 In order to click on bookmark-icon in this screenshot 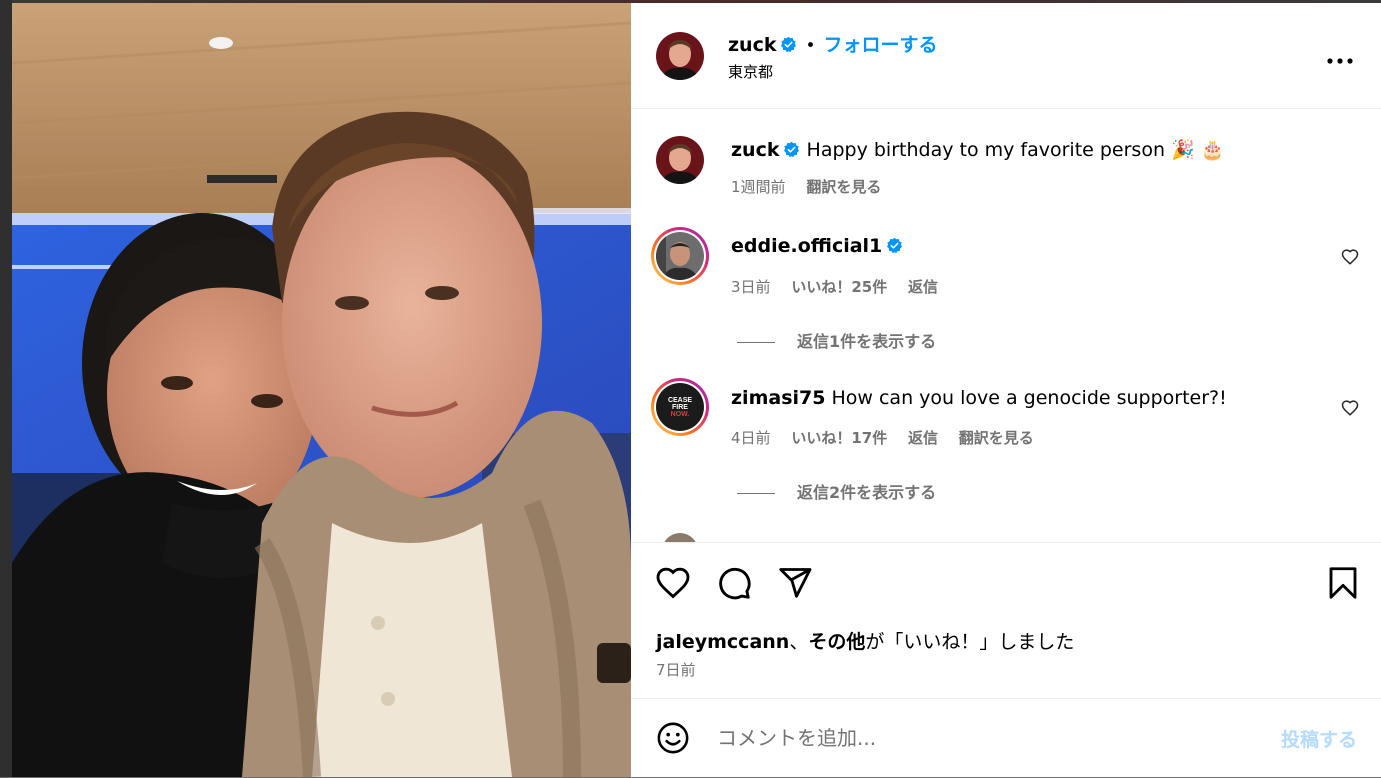, I will do `click(1343, 583)`.